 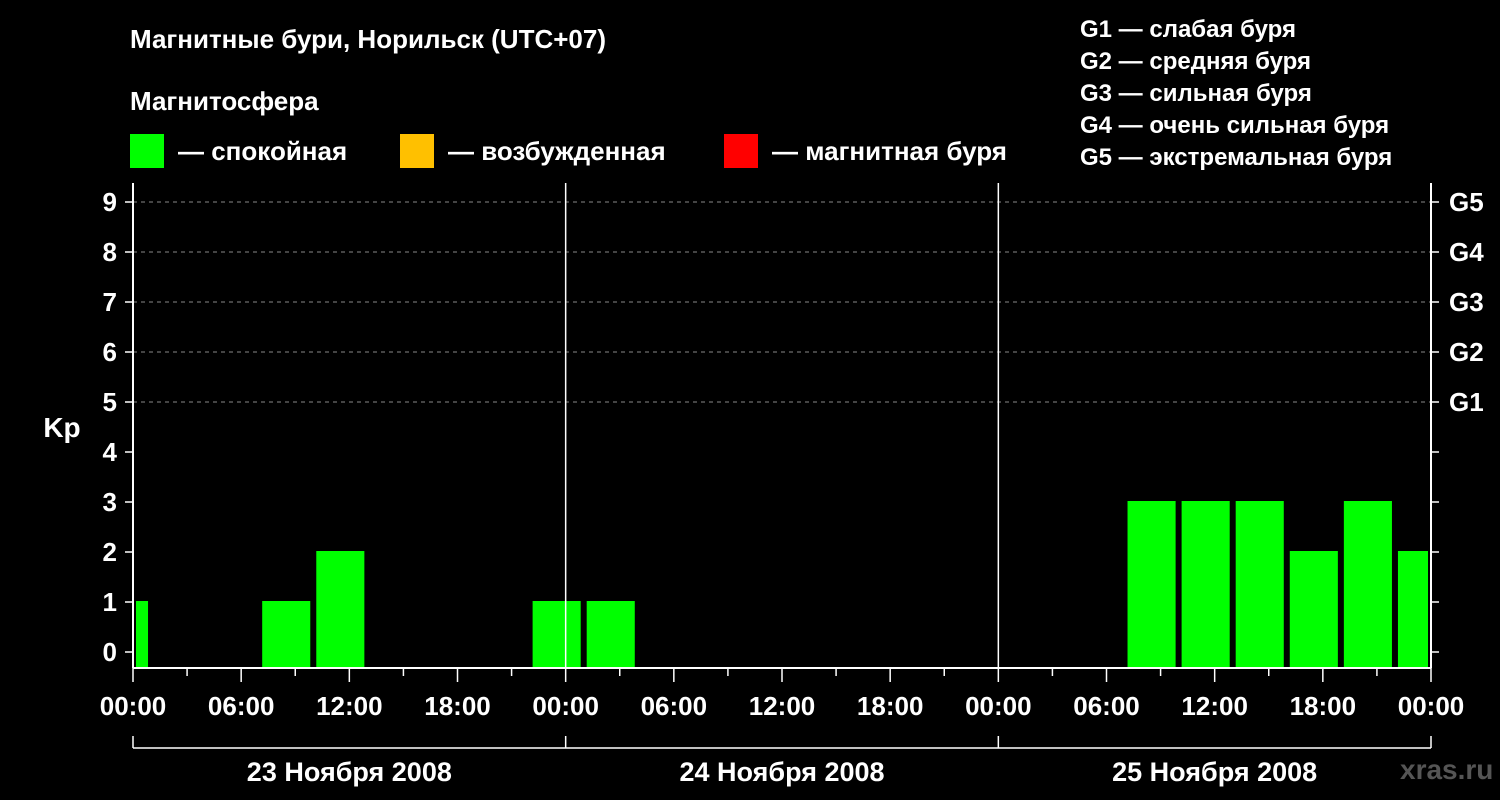 I want to click on y-tick-label: 9, so click(x=110, y=202).